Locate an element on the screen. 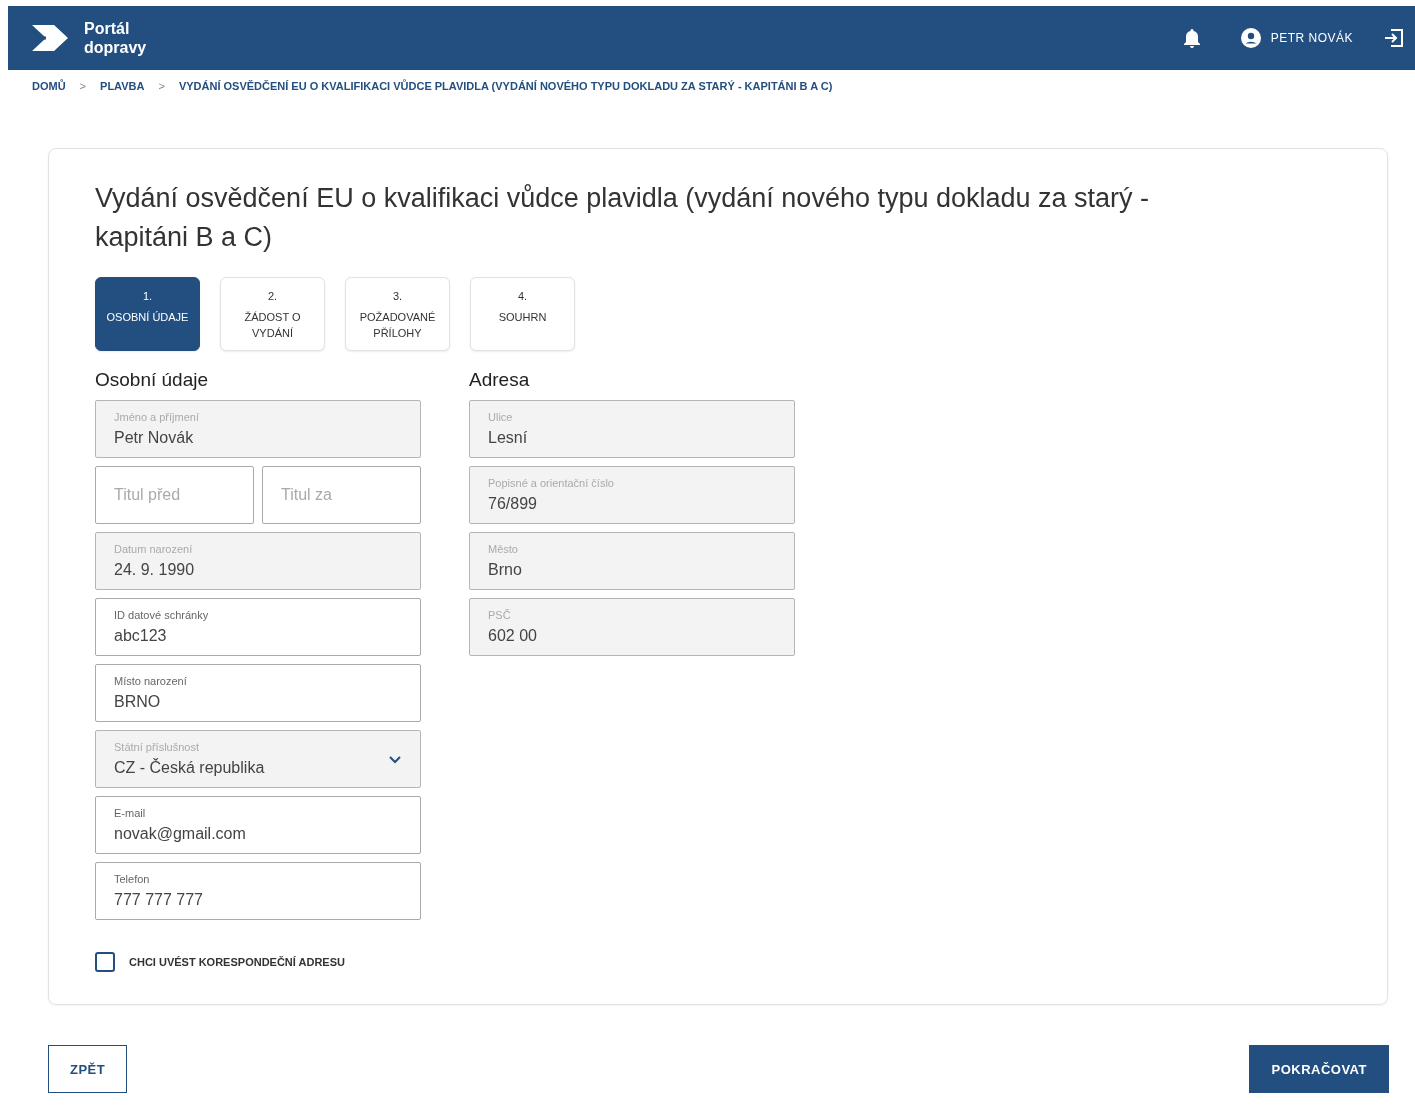 This screenshot has width=1415, height=1115. back-button: ZPĚT is located at coordinates (88, 1069).